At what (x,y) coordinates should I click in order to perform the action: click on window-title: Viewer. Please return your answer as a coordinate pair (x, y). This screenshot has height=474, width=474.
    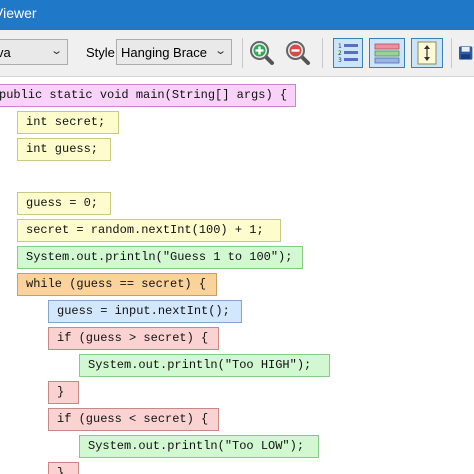
    Looking at the image, I should click on (18, 13).